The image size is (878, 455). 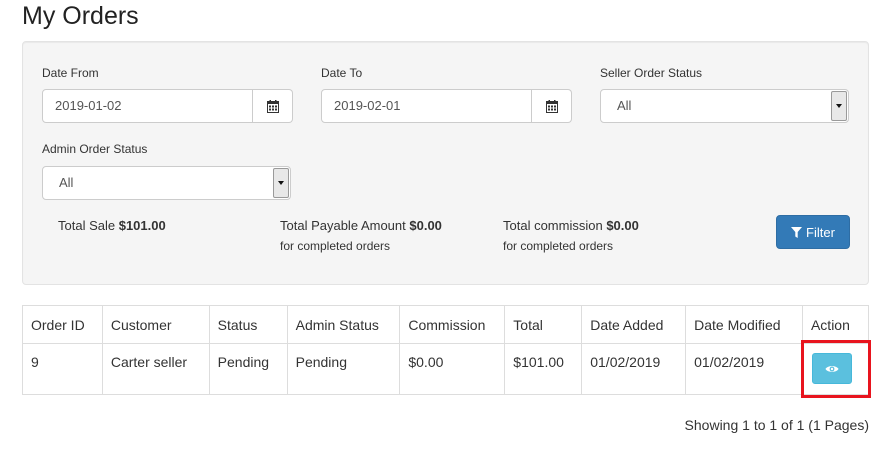 I want to click on action-cell, so click(x=835, y=369).